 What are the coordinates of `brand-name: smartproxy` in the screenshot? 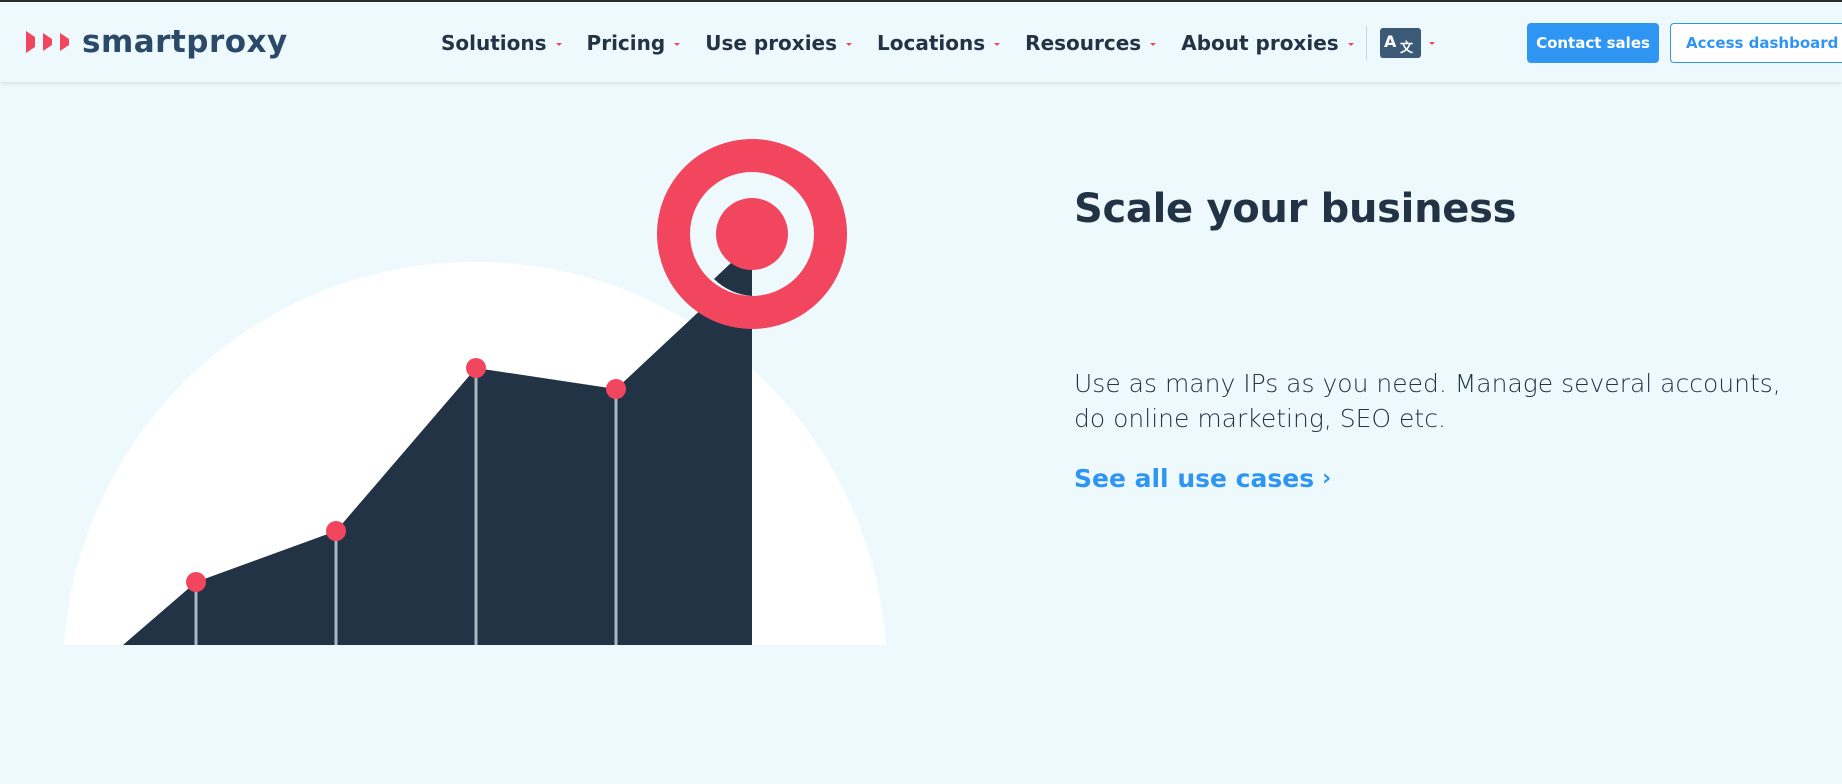 It's located at (185, 42).